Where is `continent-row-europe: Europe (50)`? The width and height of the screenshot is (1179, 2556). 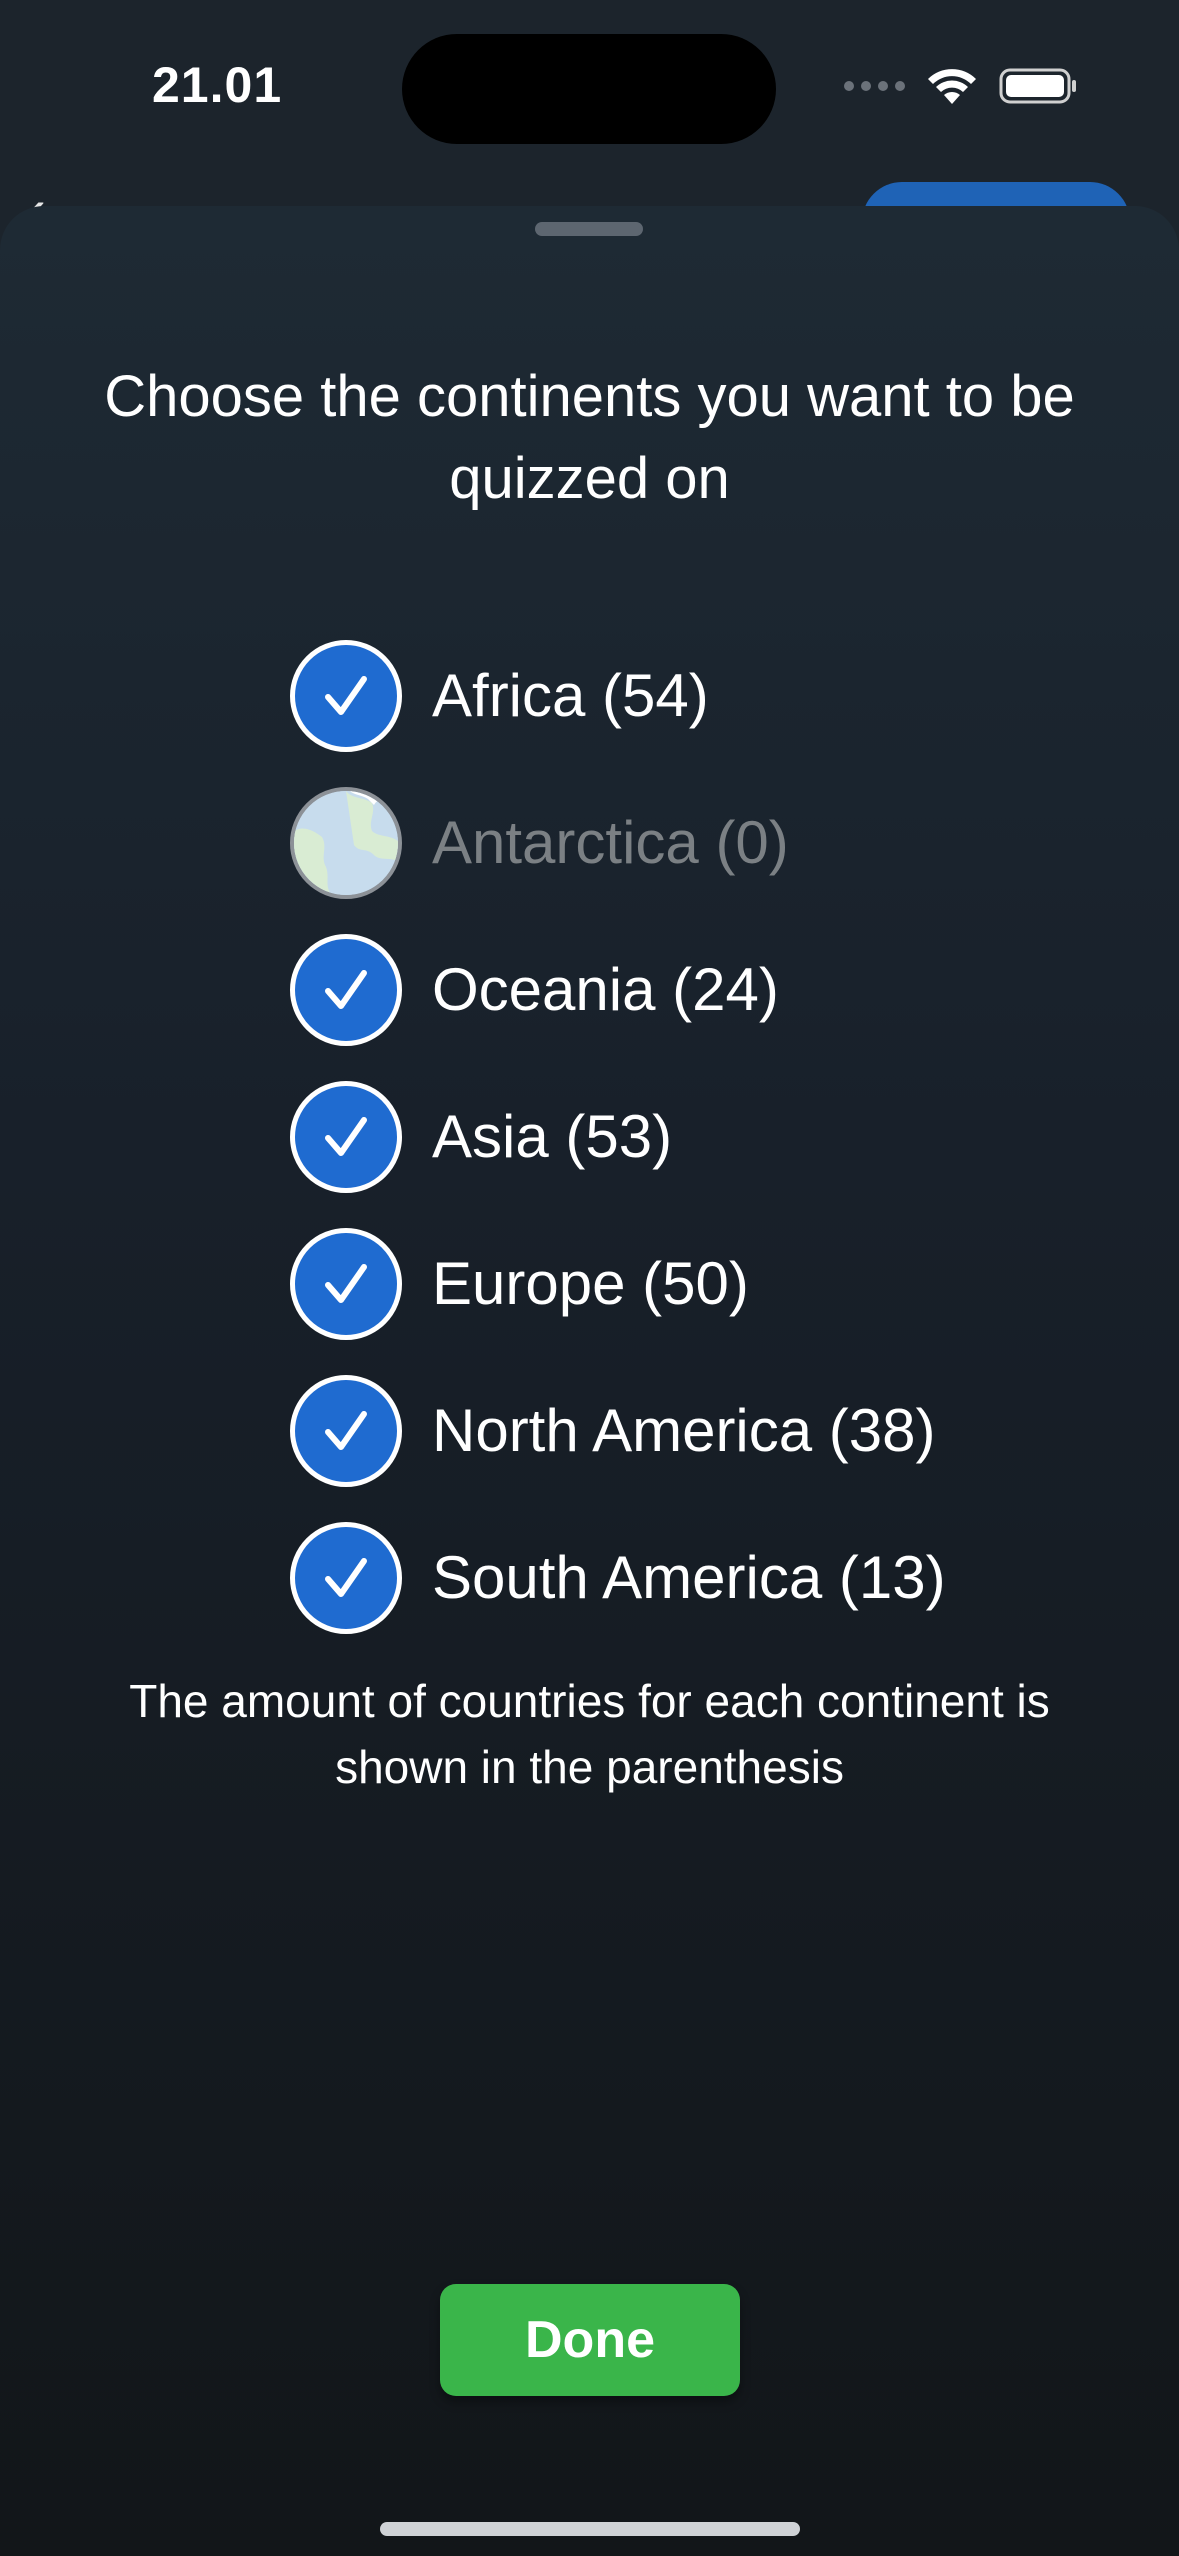 continent-row-europe: Europe (50) is located at coordinates (690, 1283).